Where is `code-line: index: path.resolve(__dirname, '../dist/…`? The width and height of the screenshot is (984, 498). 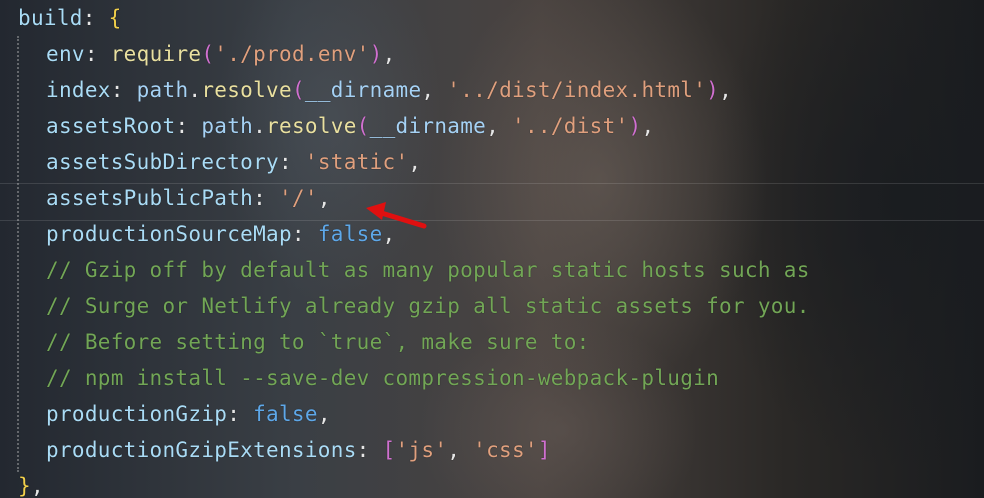 code-line: index: path.resolve(__dirname, '../dist/… is located at coordinates (366, 90).